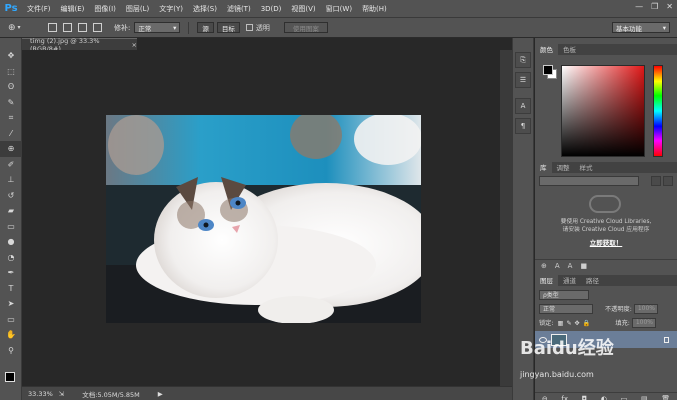 This screenshot has height=400, width=677. I want to click on patch-icon: ⊕, so click(11, 149).